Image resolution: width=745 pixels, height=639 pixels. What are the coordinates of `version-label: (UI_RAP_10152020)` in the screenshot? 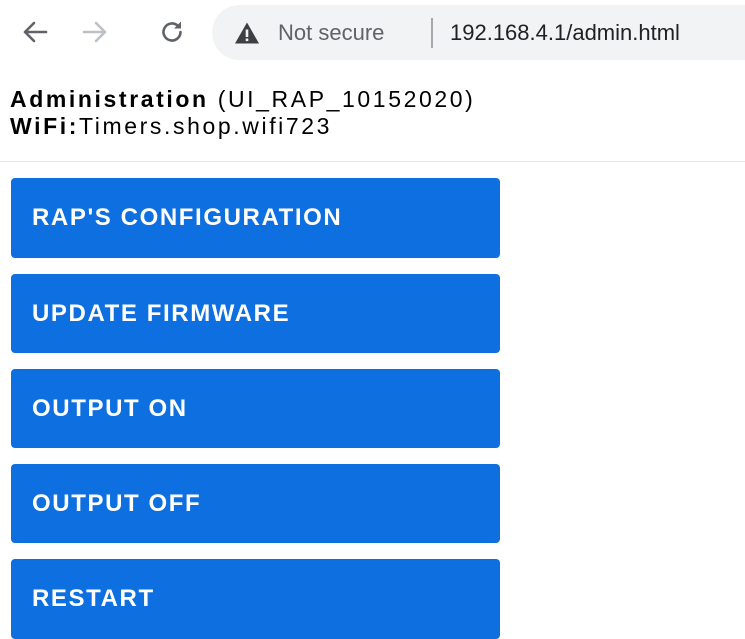 It's located at (346, 99).